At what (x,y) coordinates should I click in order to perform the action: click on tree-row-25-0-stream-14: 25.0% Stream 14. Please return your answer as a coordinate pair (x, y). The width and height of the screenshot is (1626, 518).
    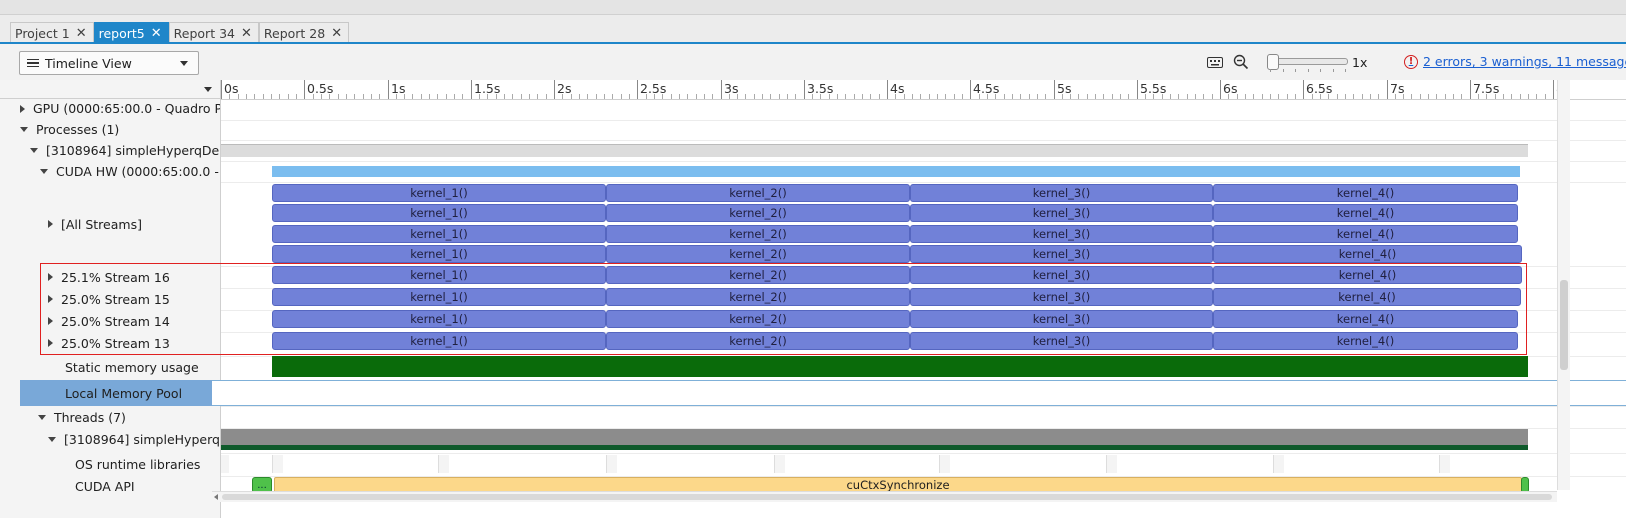
    Looking at the image, I should click on (110, 321).